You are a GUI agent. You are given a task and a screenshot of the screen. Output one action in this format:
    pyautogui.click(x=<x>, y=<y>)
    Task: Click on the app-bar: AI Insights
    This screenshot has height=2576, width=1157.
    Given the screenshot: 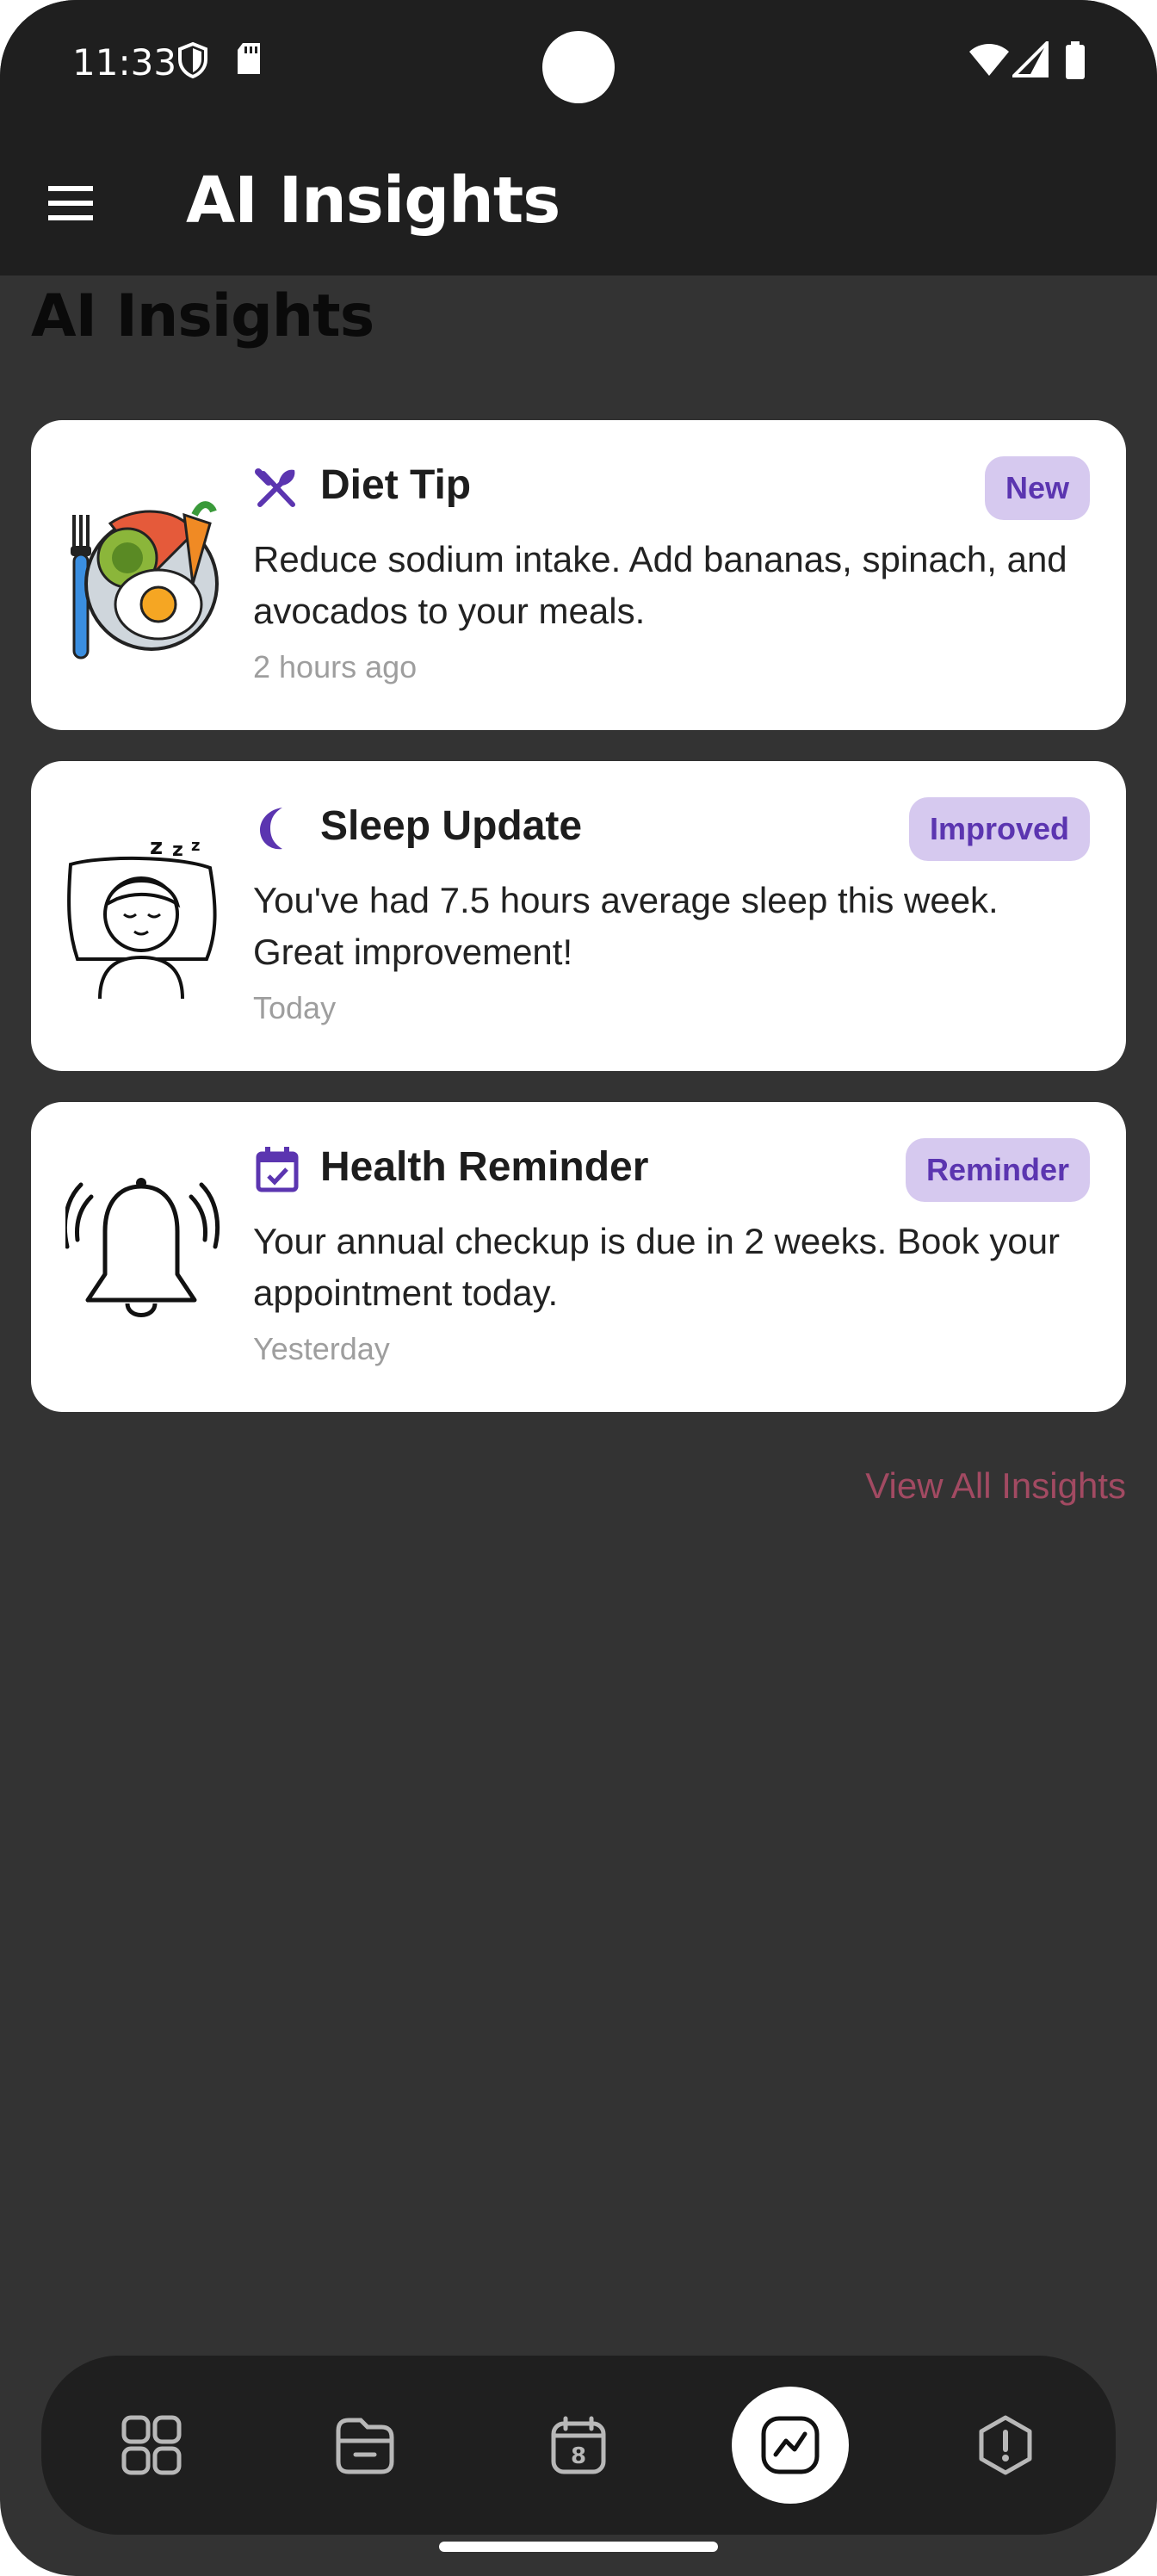 What is the action you would take?
    pyautogui.click(x=579, y=202)
    